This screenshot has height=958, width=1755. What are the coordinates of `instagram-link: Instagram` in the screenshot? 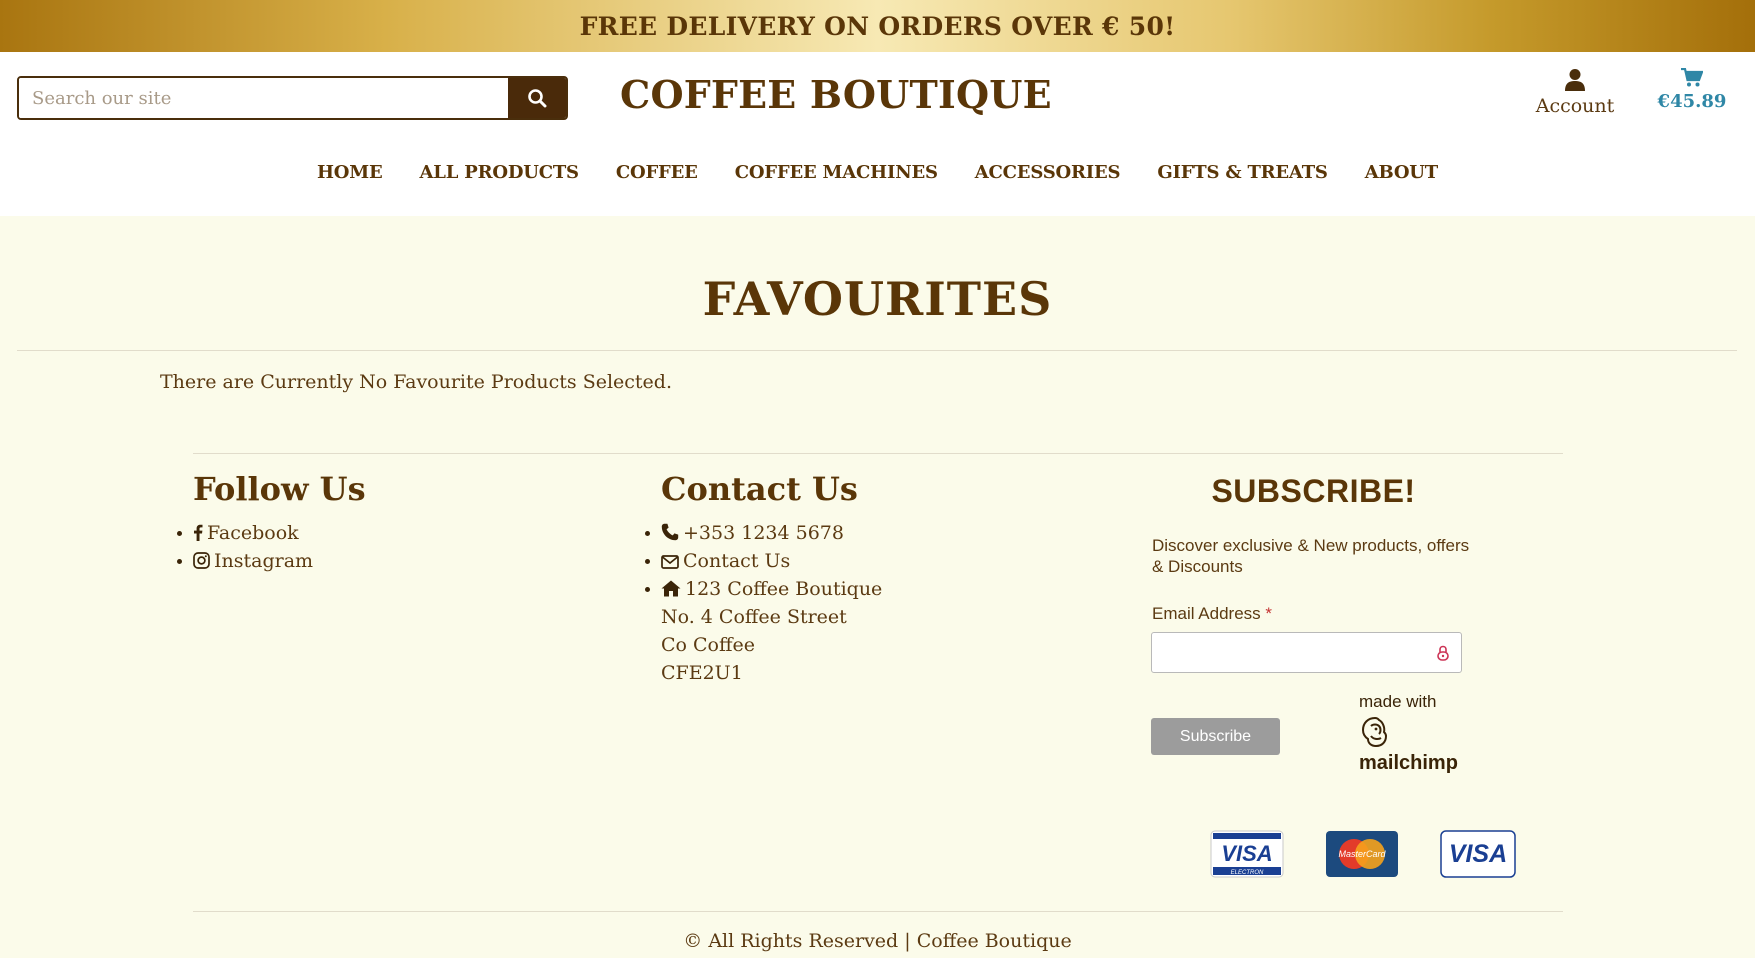 It's located at (253, 561).